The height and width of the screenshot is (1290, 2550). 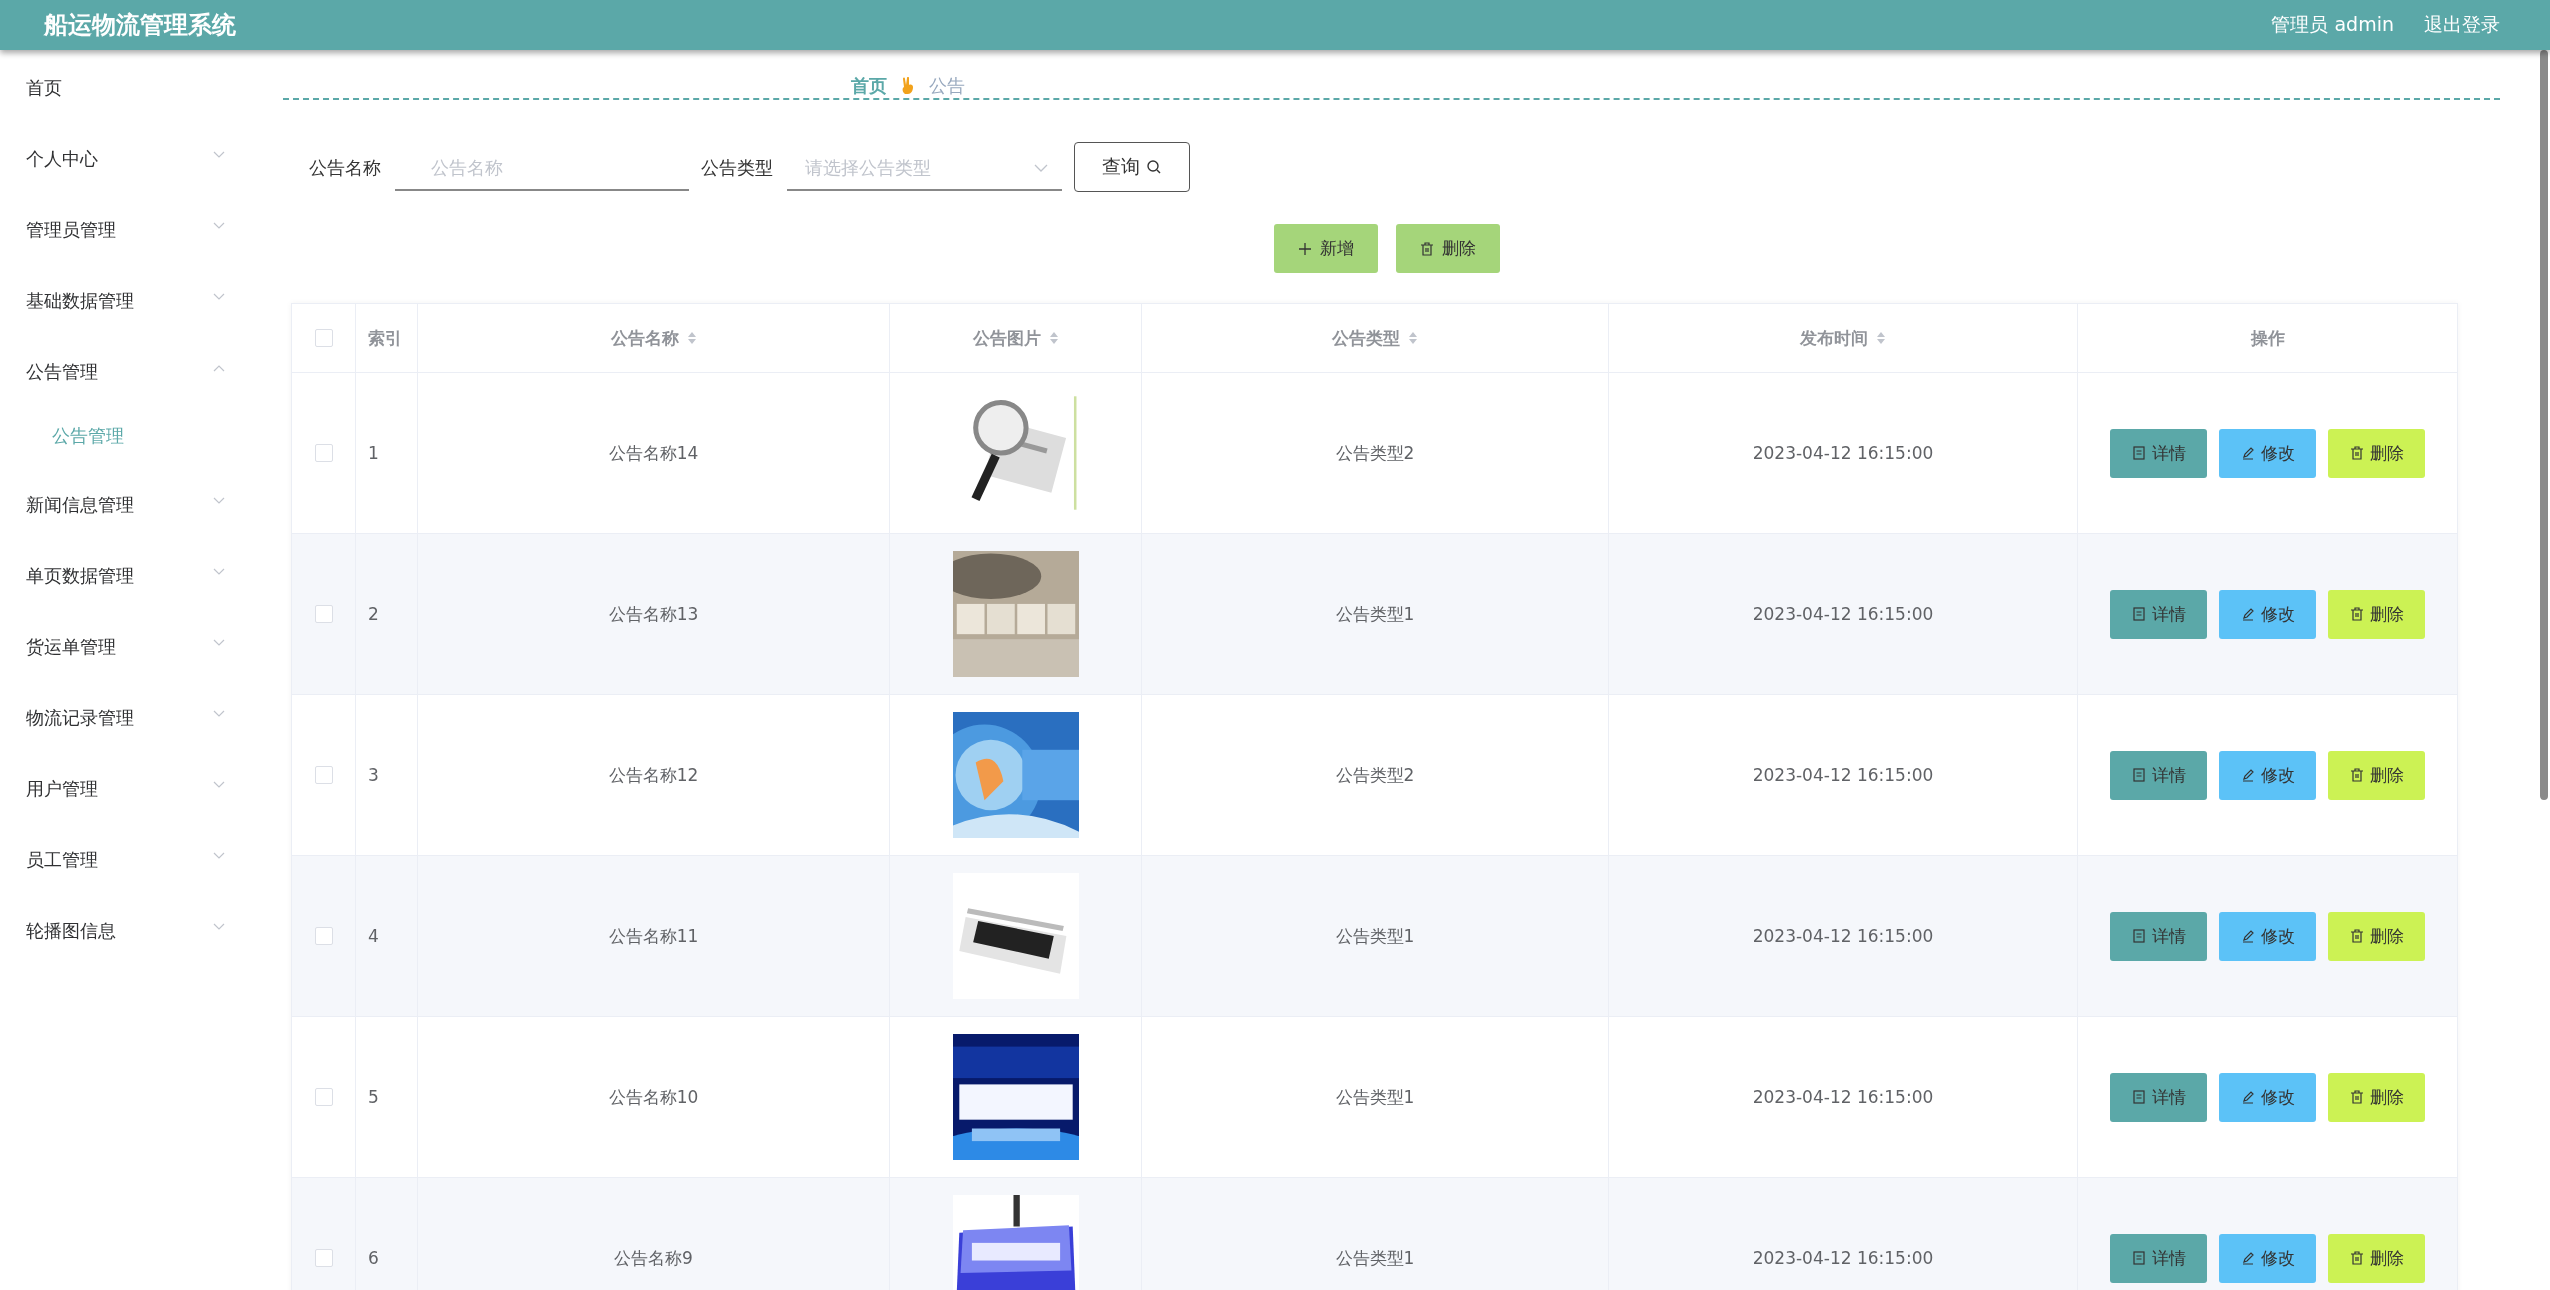 I want to click on table-cell: 2, so click(x=373, y=614).